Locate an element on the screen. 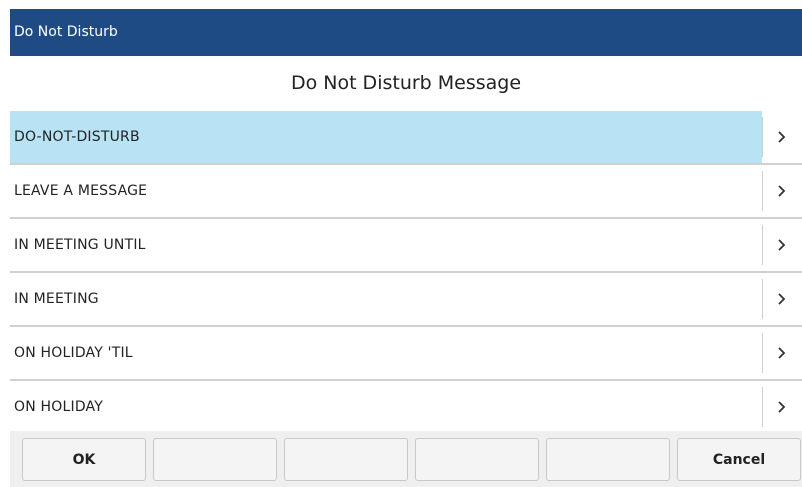 Image resolution: width=802 pixels, height=487 pixels. list-item-in-meeting-until: IN MEETING UNTIL is located at coordinates (406, 246).